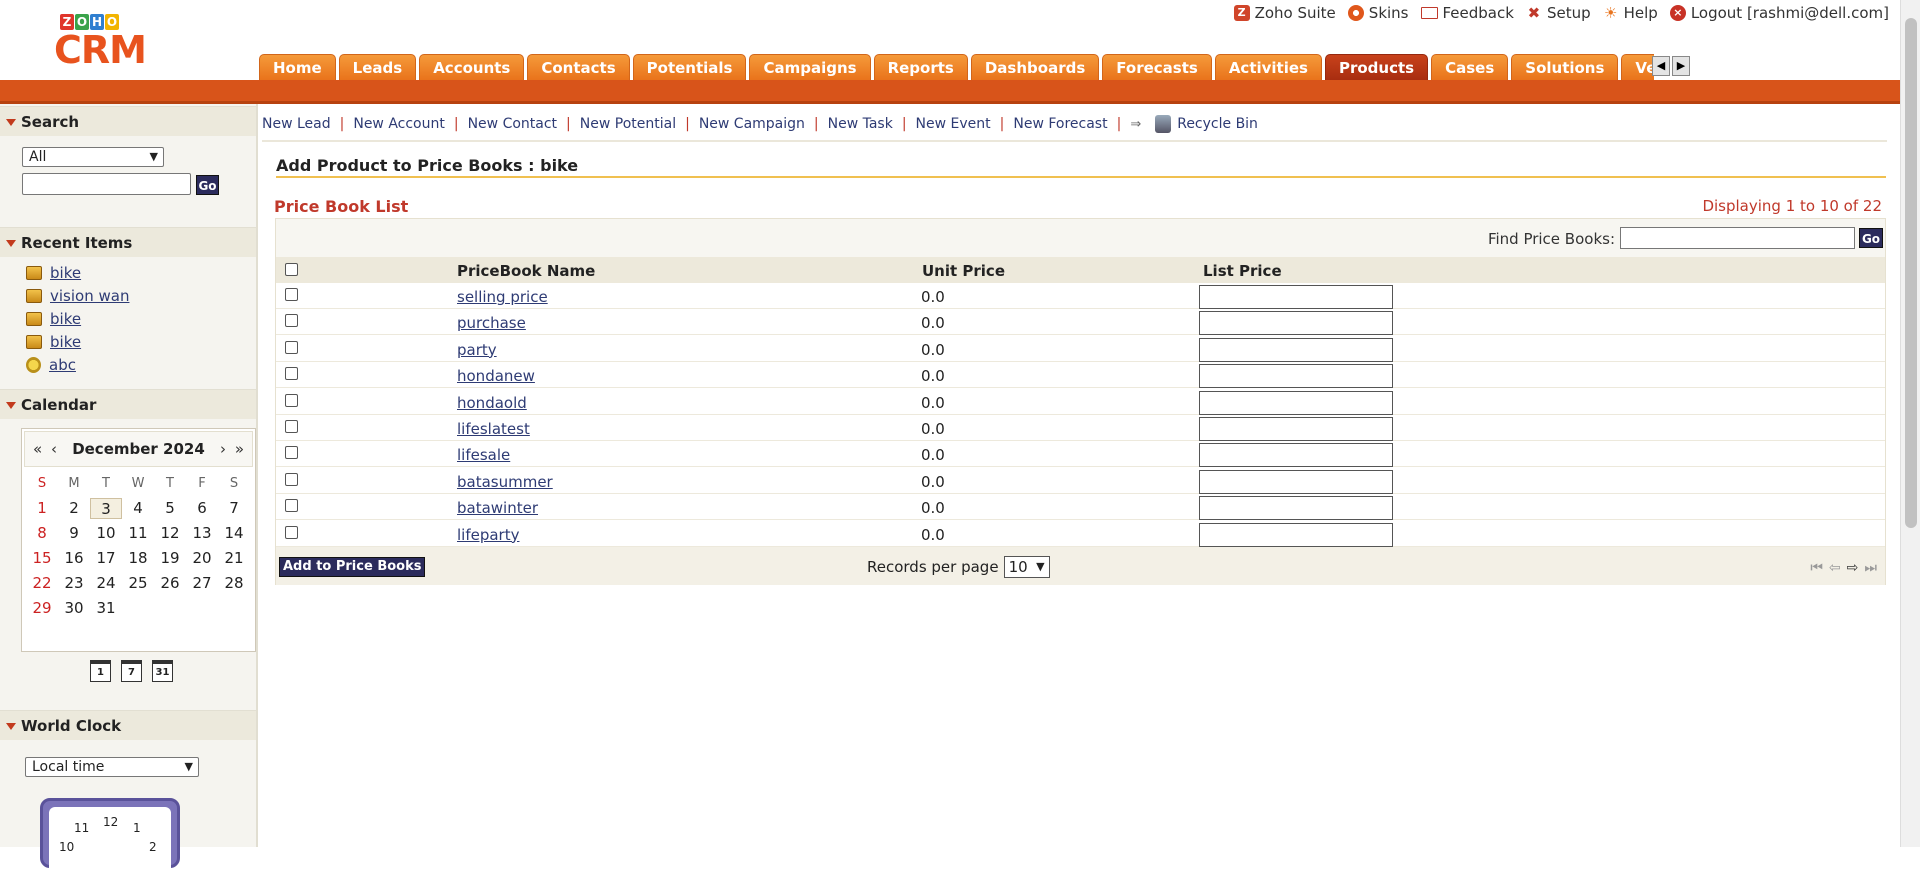 The width and height of the screenshot is (1920, 877). I want to click on next-page-icon: ⇨, so click(1853, 568).